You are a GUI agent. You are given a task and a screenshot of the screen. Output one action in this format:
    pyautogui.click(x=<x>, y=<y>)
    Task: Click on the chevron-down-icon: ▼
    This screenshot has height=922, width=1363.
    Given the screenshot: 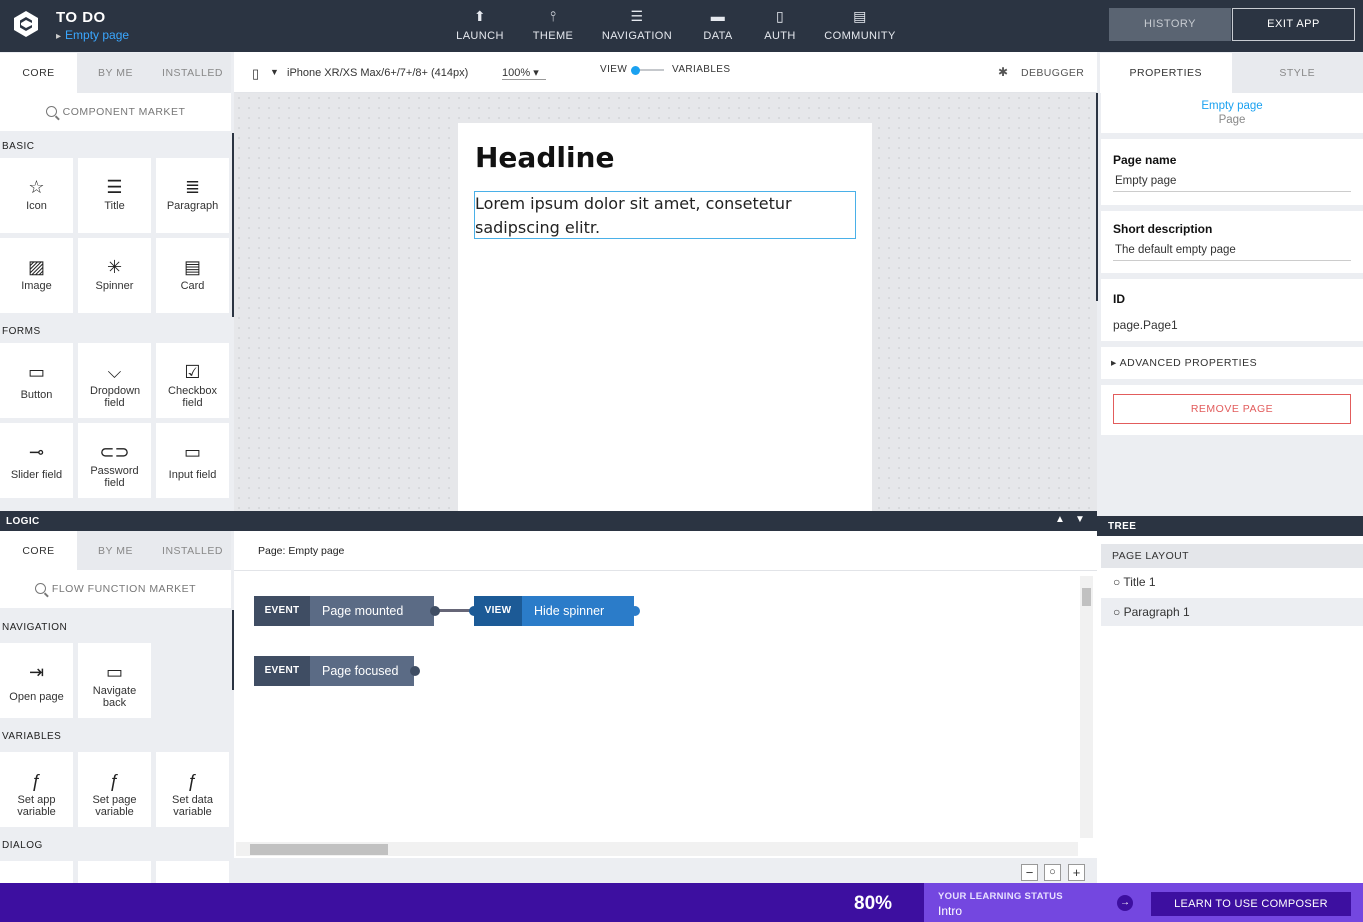 What is the action you would take?
    pyautogui.click(x=274, y=72)
    